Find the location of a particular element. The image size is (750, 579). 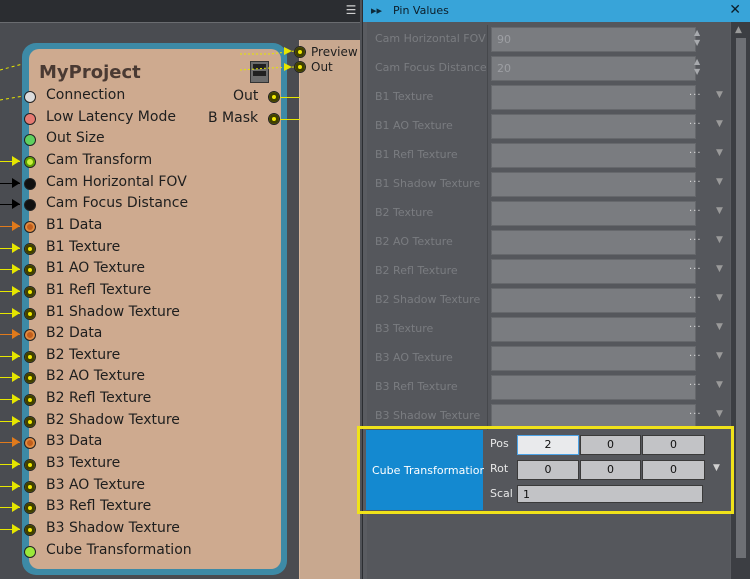

input-pin-row: B2 Texture is located at coordinates (150, 356).